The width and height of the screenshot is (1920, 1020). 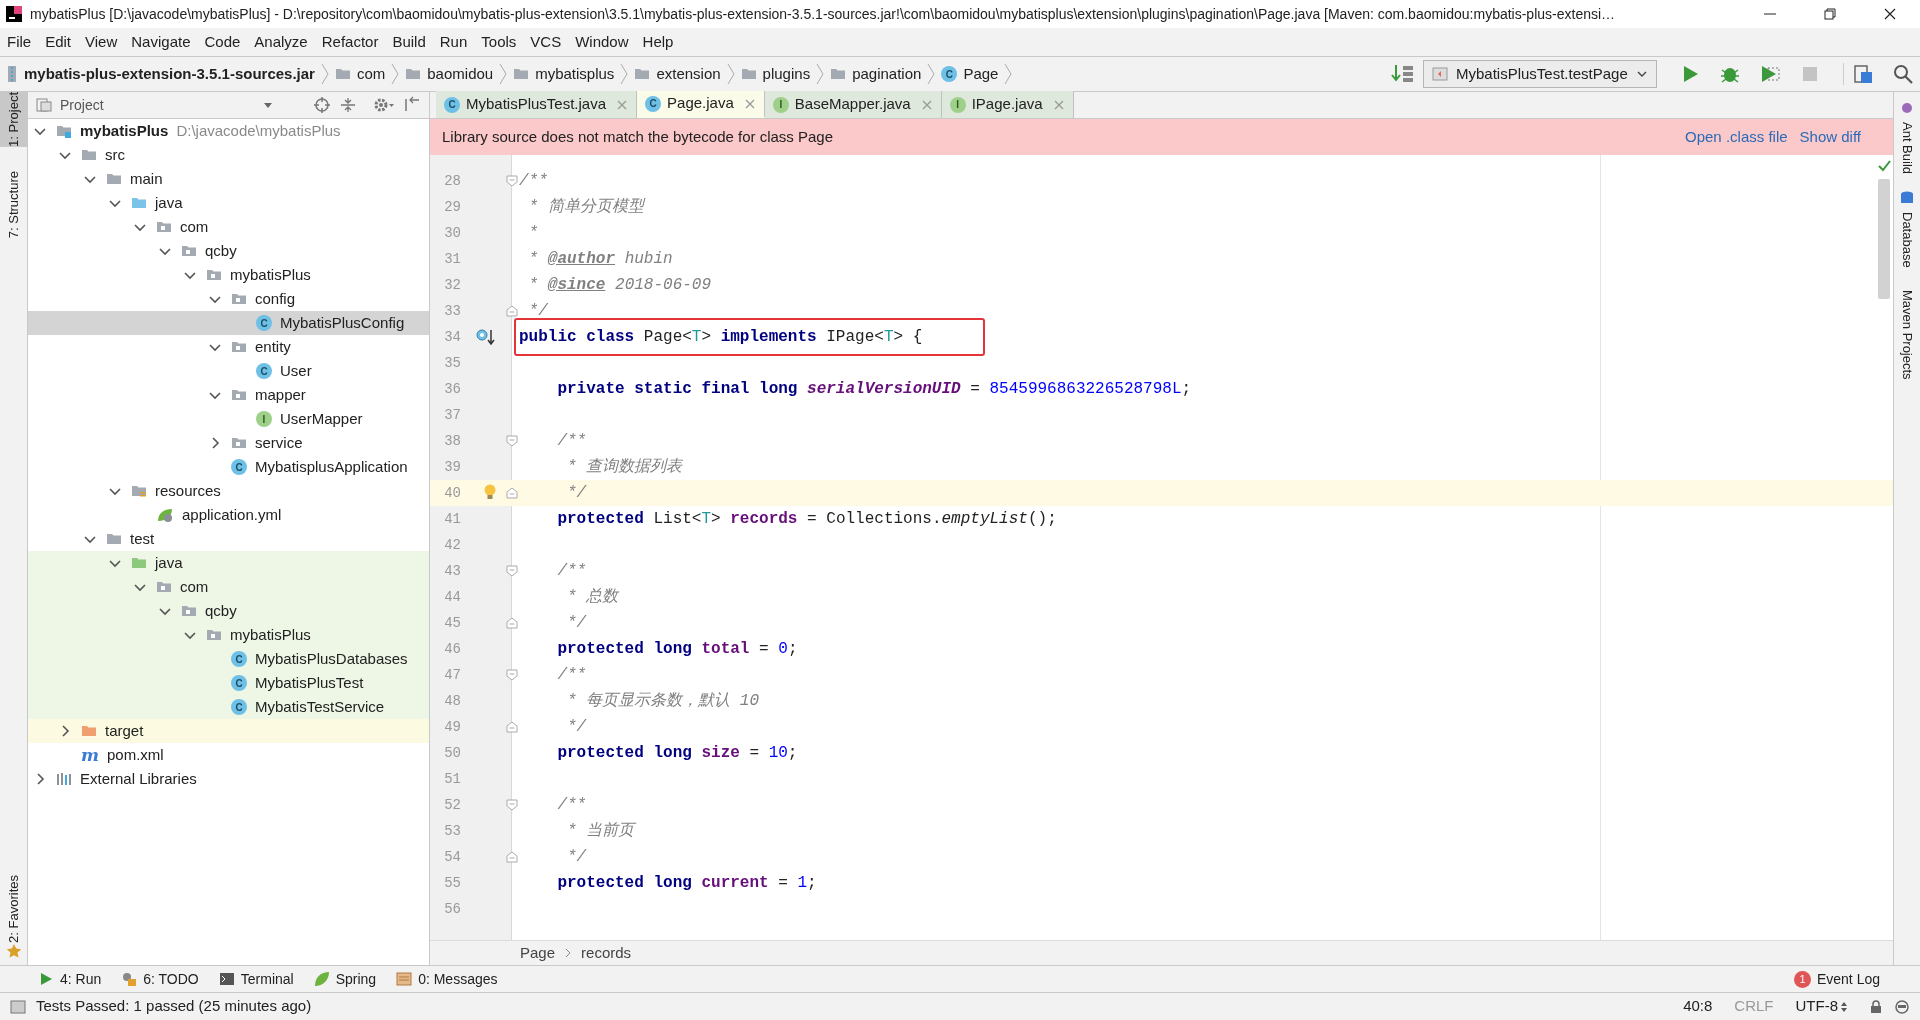 I want to click on inspector-icon, so click(x=1902, y=1006).